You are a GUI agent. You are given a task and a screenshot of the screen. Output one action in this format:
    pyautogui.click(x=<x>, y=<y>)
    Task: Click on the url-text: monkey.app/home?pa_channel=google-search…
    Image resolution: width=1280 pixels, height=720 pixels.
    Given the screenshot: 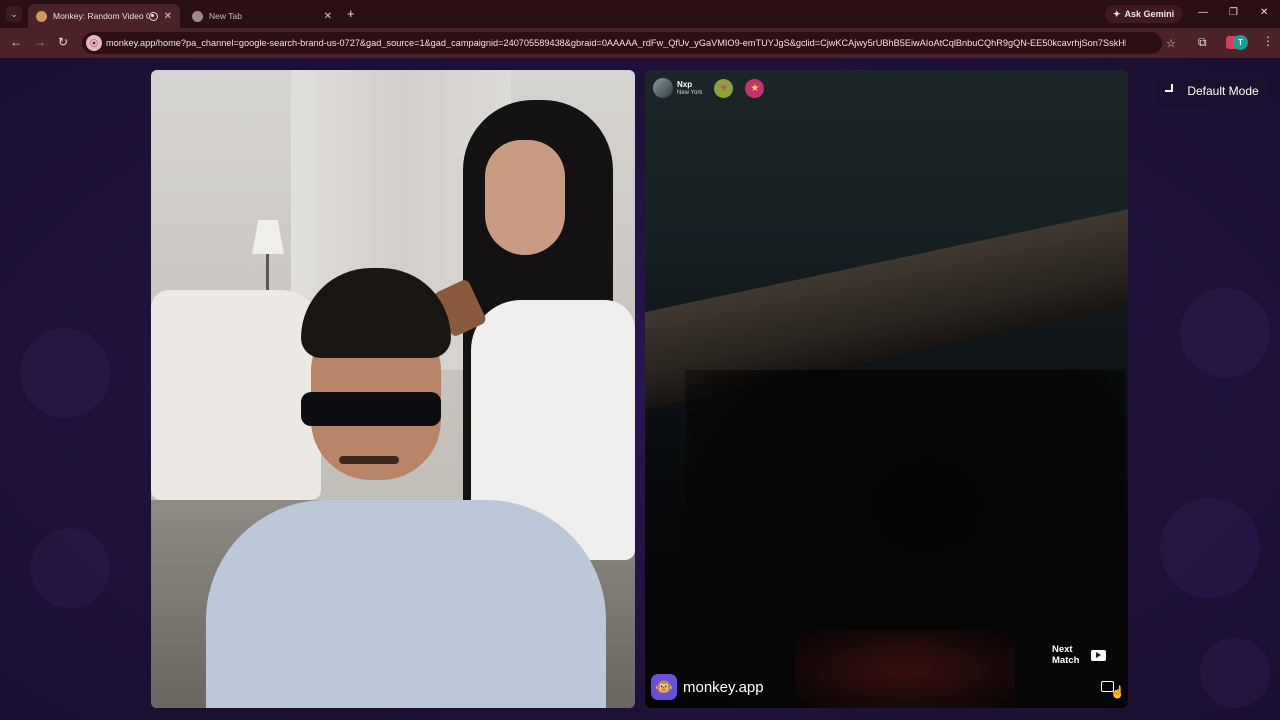 What is the action you would take?
    pyautogui.click(x=616, y=43)
    